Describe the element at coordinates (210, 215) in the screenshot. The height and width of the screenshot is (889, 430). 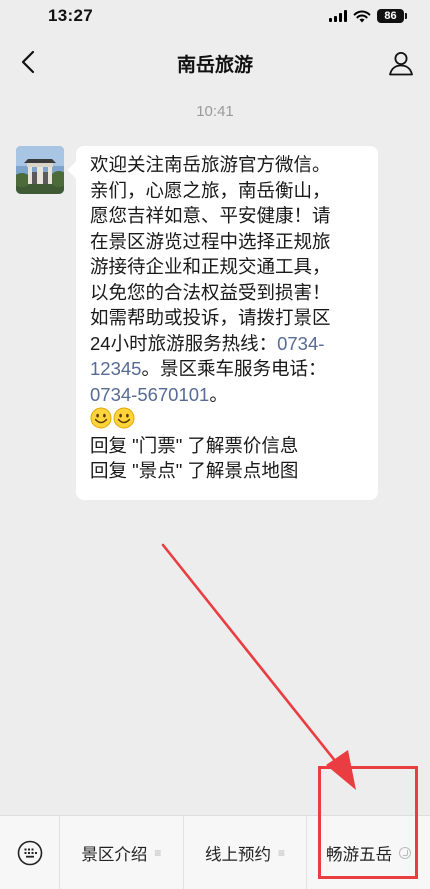
I see `message-line: 愿您吉祥如意、平安健康！请` at that location.